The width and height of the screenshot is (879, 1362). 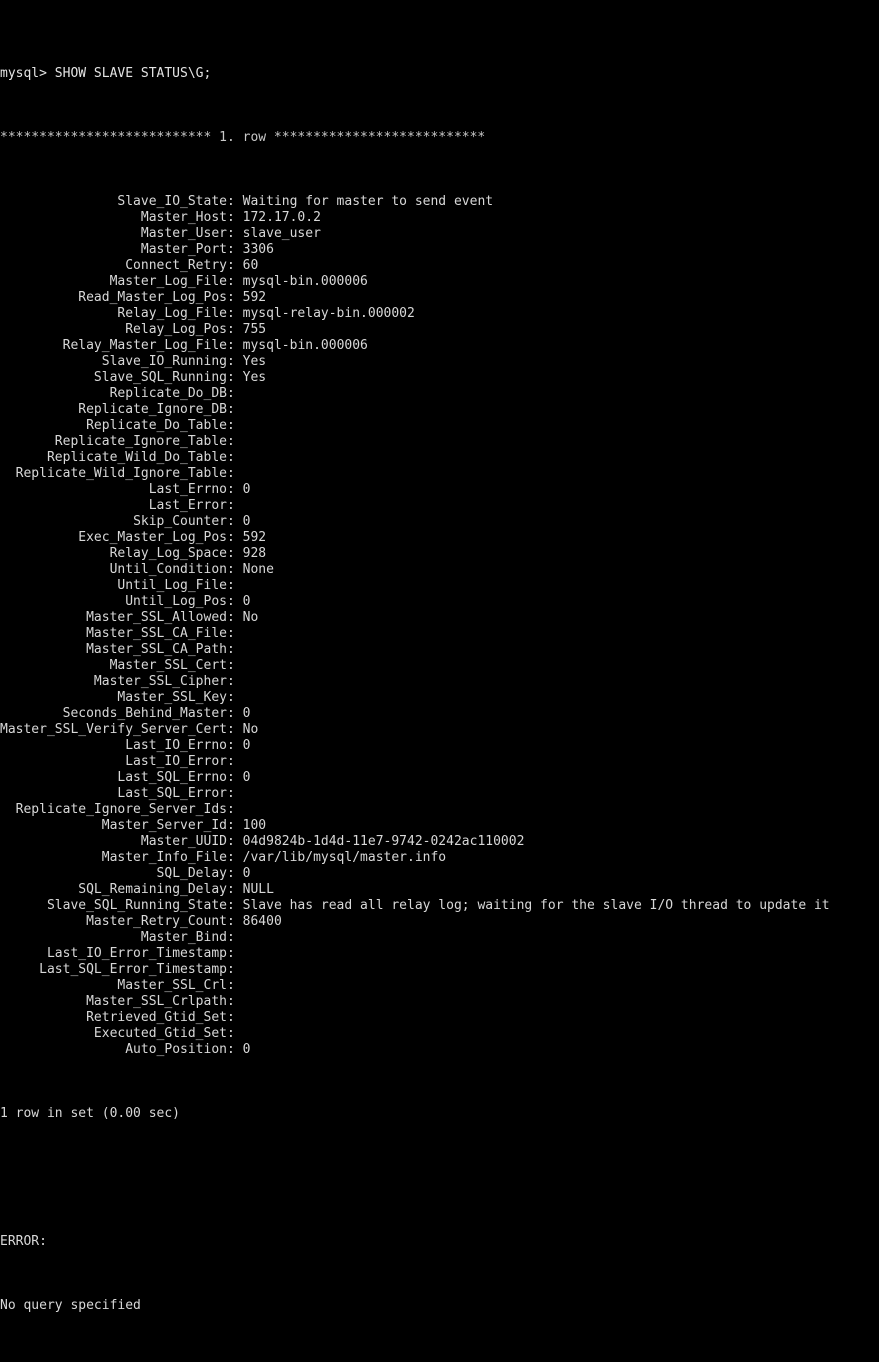 What do you see at coordinates (172, 793) in the screenshot?
I see `field-label: Last_SQL_Error` at bounding box center [172, 793].